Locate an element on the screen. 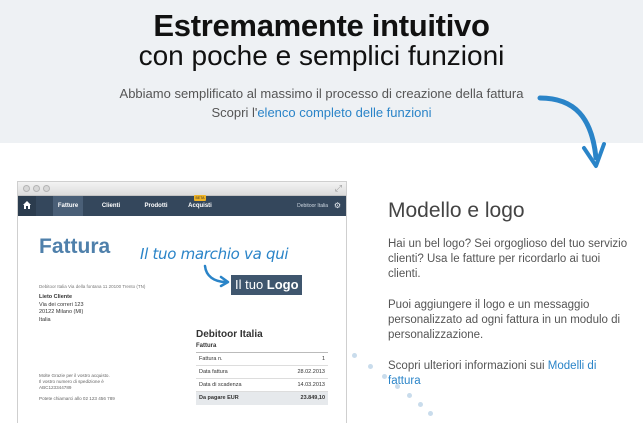  curved-arrow-icon is located at coordinates (571, 131).